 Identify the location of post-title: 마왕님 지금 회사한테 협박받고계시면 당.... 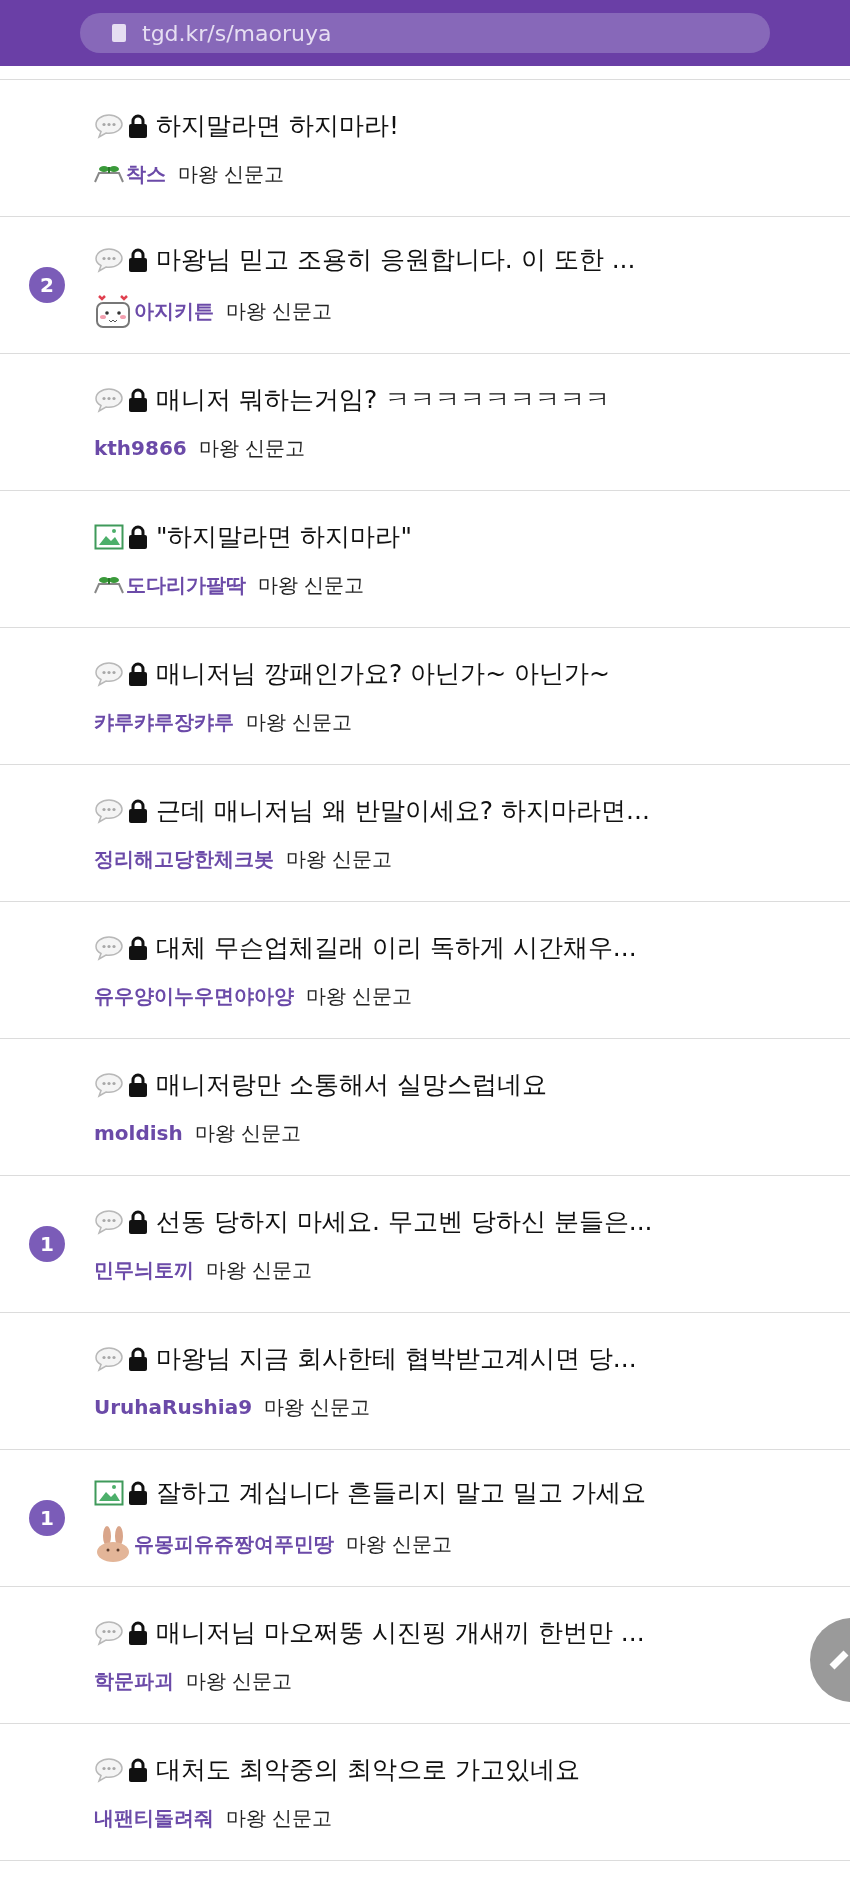
(396, 1359).